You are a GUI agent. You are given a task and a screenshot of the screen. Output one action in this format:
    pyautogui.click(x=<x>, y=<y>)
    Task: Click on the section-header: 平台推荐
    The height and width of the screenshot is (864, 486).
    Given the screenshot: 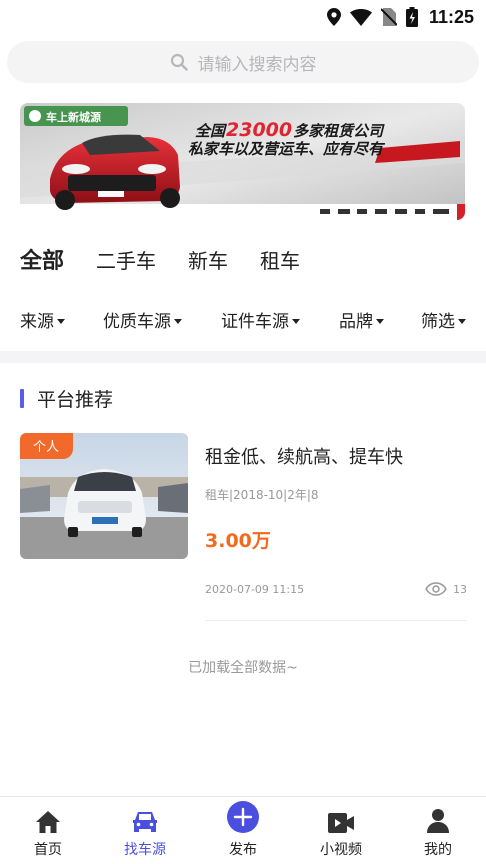 What is the action you would take?
    pyautogui.click(x=66, y=398)
    